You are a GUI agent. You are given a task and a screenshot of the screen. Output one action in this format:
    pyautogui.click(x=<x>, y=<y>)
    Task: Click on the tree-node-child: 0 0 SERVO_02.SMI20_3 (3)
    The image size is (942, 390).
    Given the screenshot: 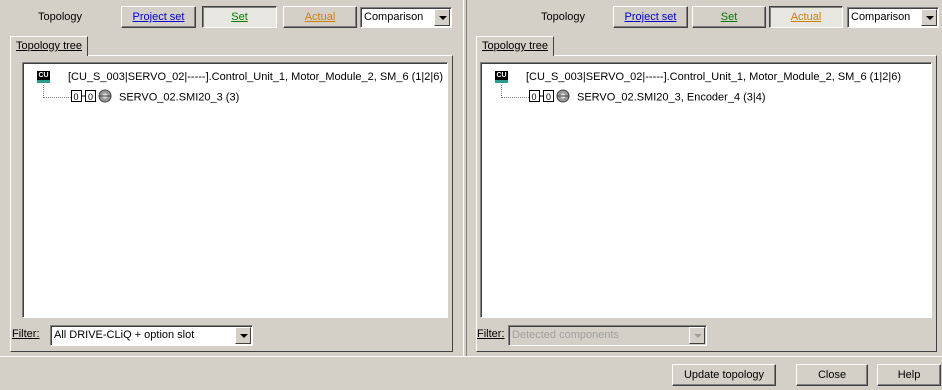 What is the action you would take?
    pyautogui.click(x=155, y=97)
    